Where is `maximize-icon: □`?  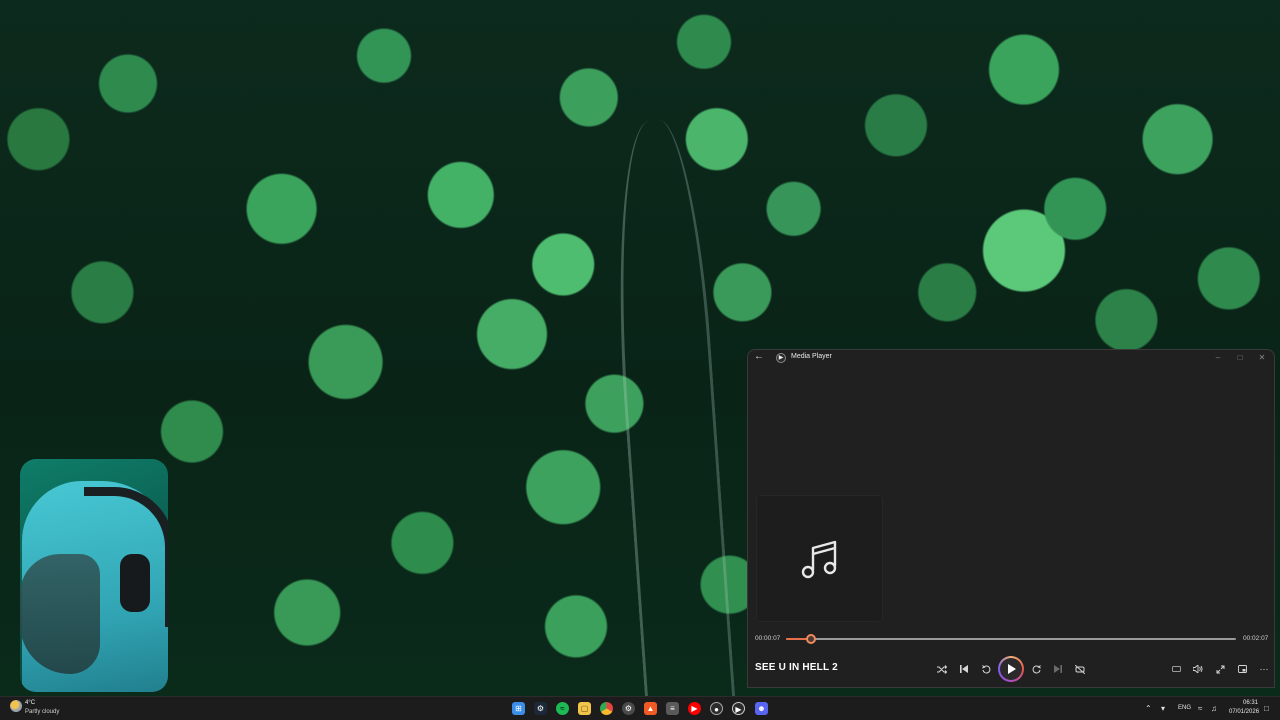 maximize-icon: □ is located at coordinates (1240, 358).